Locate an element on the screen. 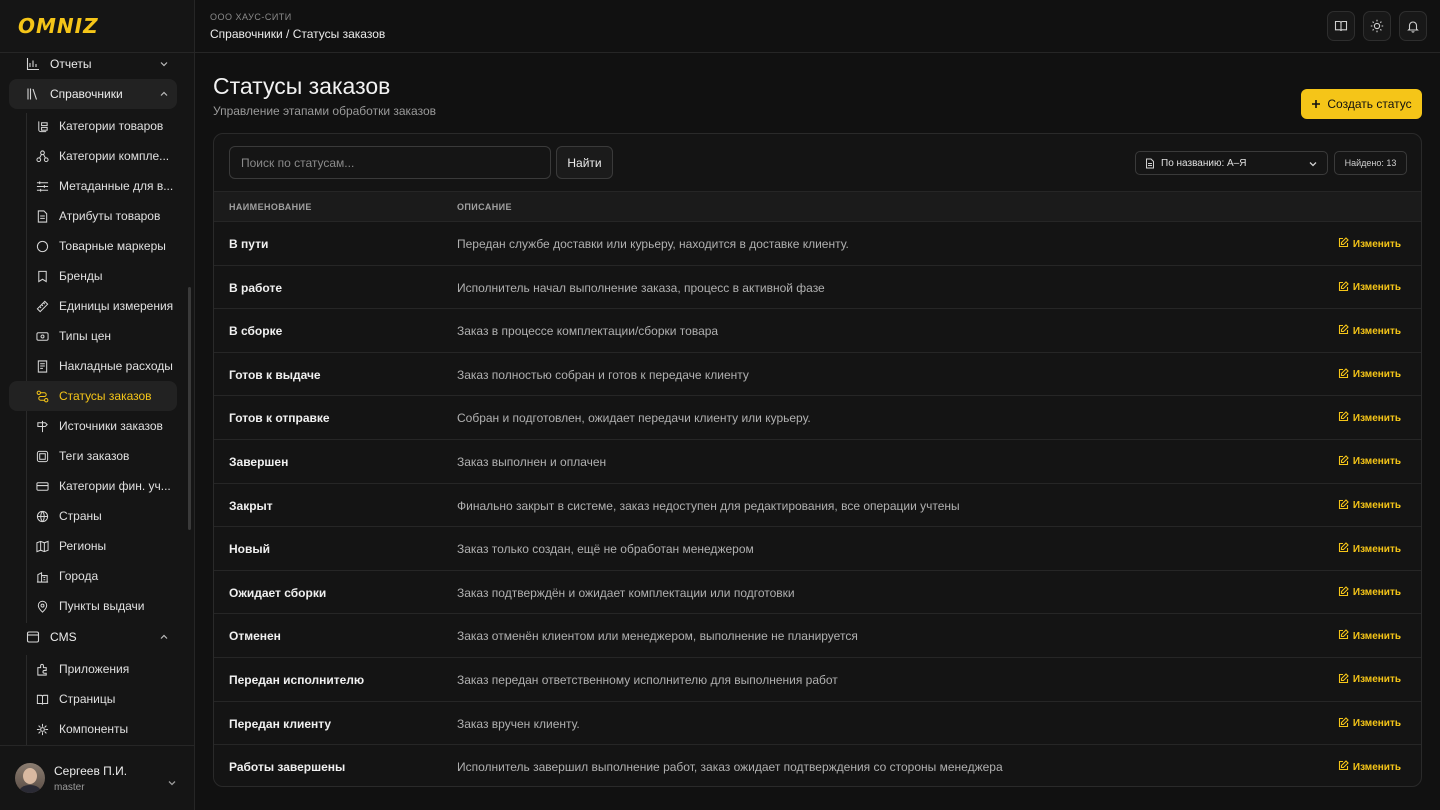  status-name: Завершен is located at coordinates (259, 461).